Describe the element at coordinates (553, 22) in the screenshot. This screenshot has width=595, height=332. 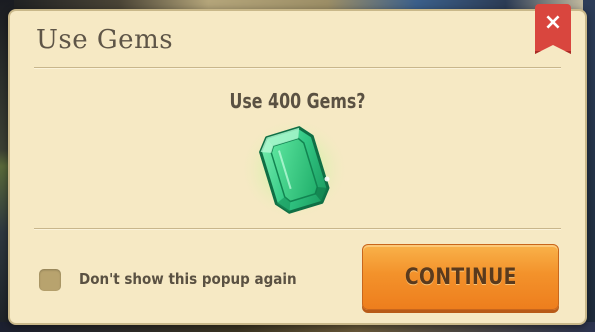
I see `close-icon: ×` at that location.